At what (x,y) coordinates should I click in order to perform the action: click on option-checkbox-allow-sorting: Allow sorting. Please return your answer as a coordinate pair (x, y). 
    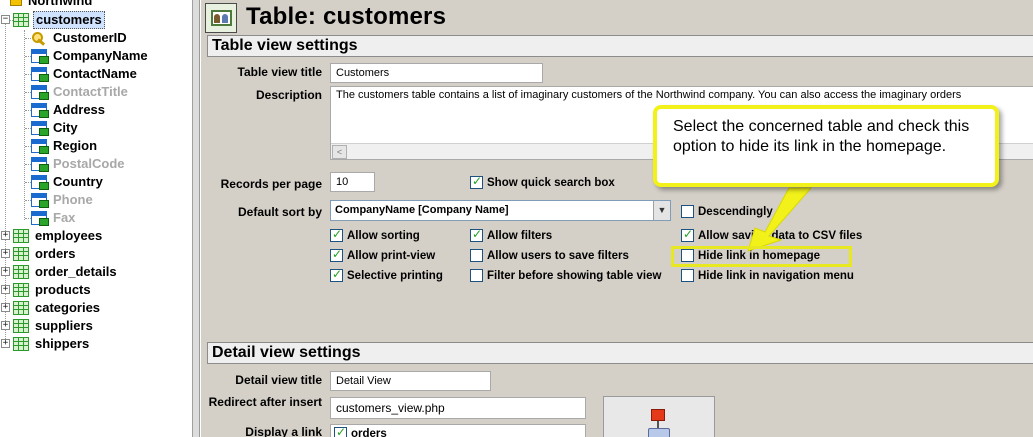
    Looking at the image, I should click on (375, 234).